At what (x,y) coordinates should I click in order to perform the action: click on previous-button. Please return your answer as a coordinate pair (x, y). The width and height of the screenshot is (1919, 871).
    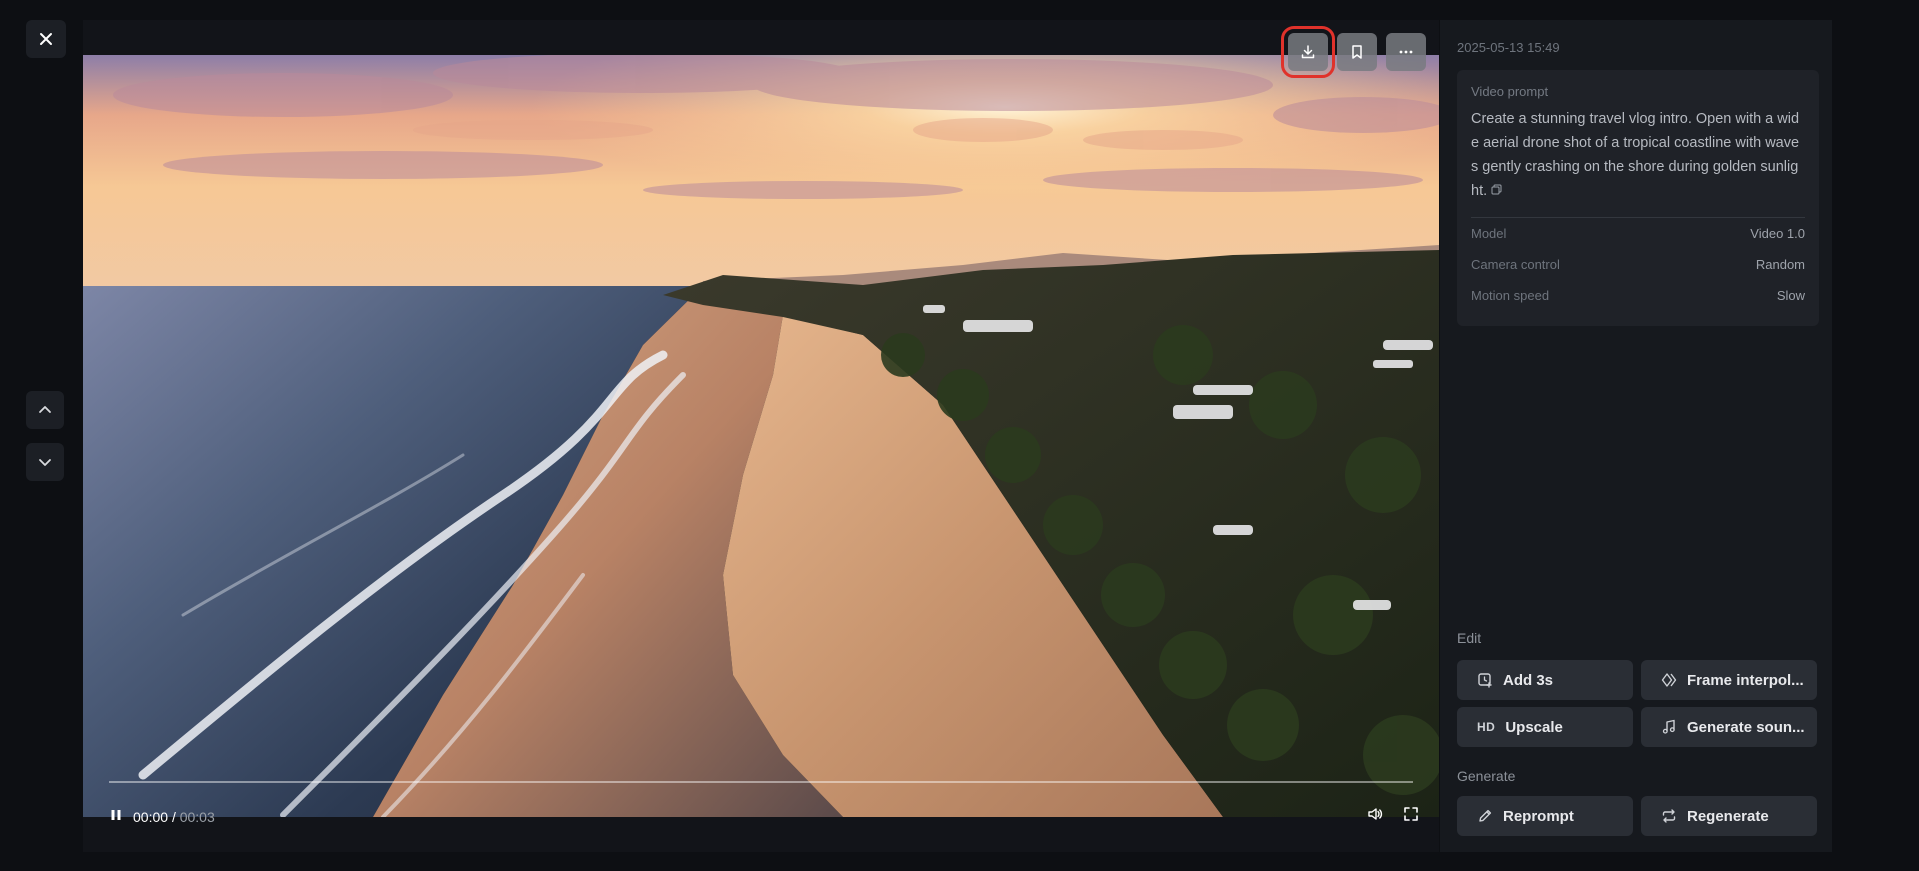
    Looking at the image, I should click on (45, 410).